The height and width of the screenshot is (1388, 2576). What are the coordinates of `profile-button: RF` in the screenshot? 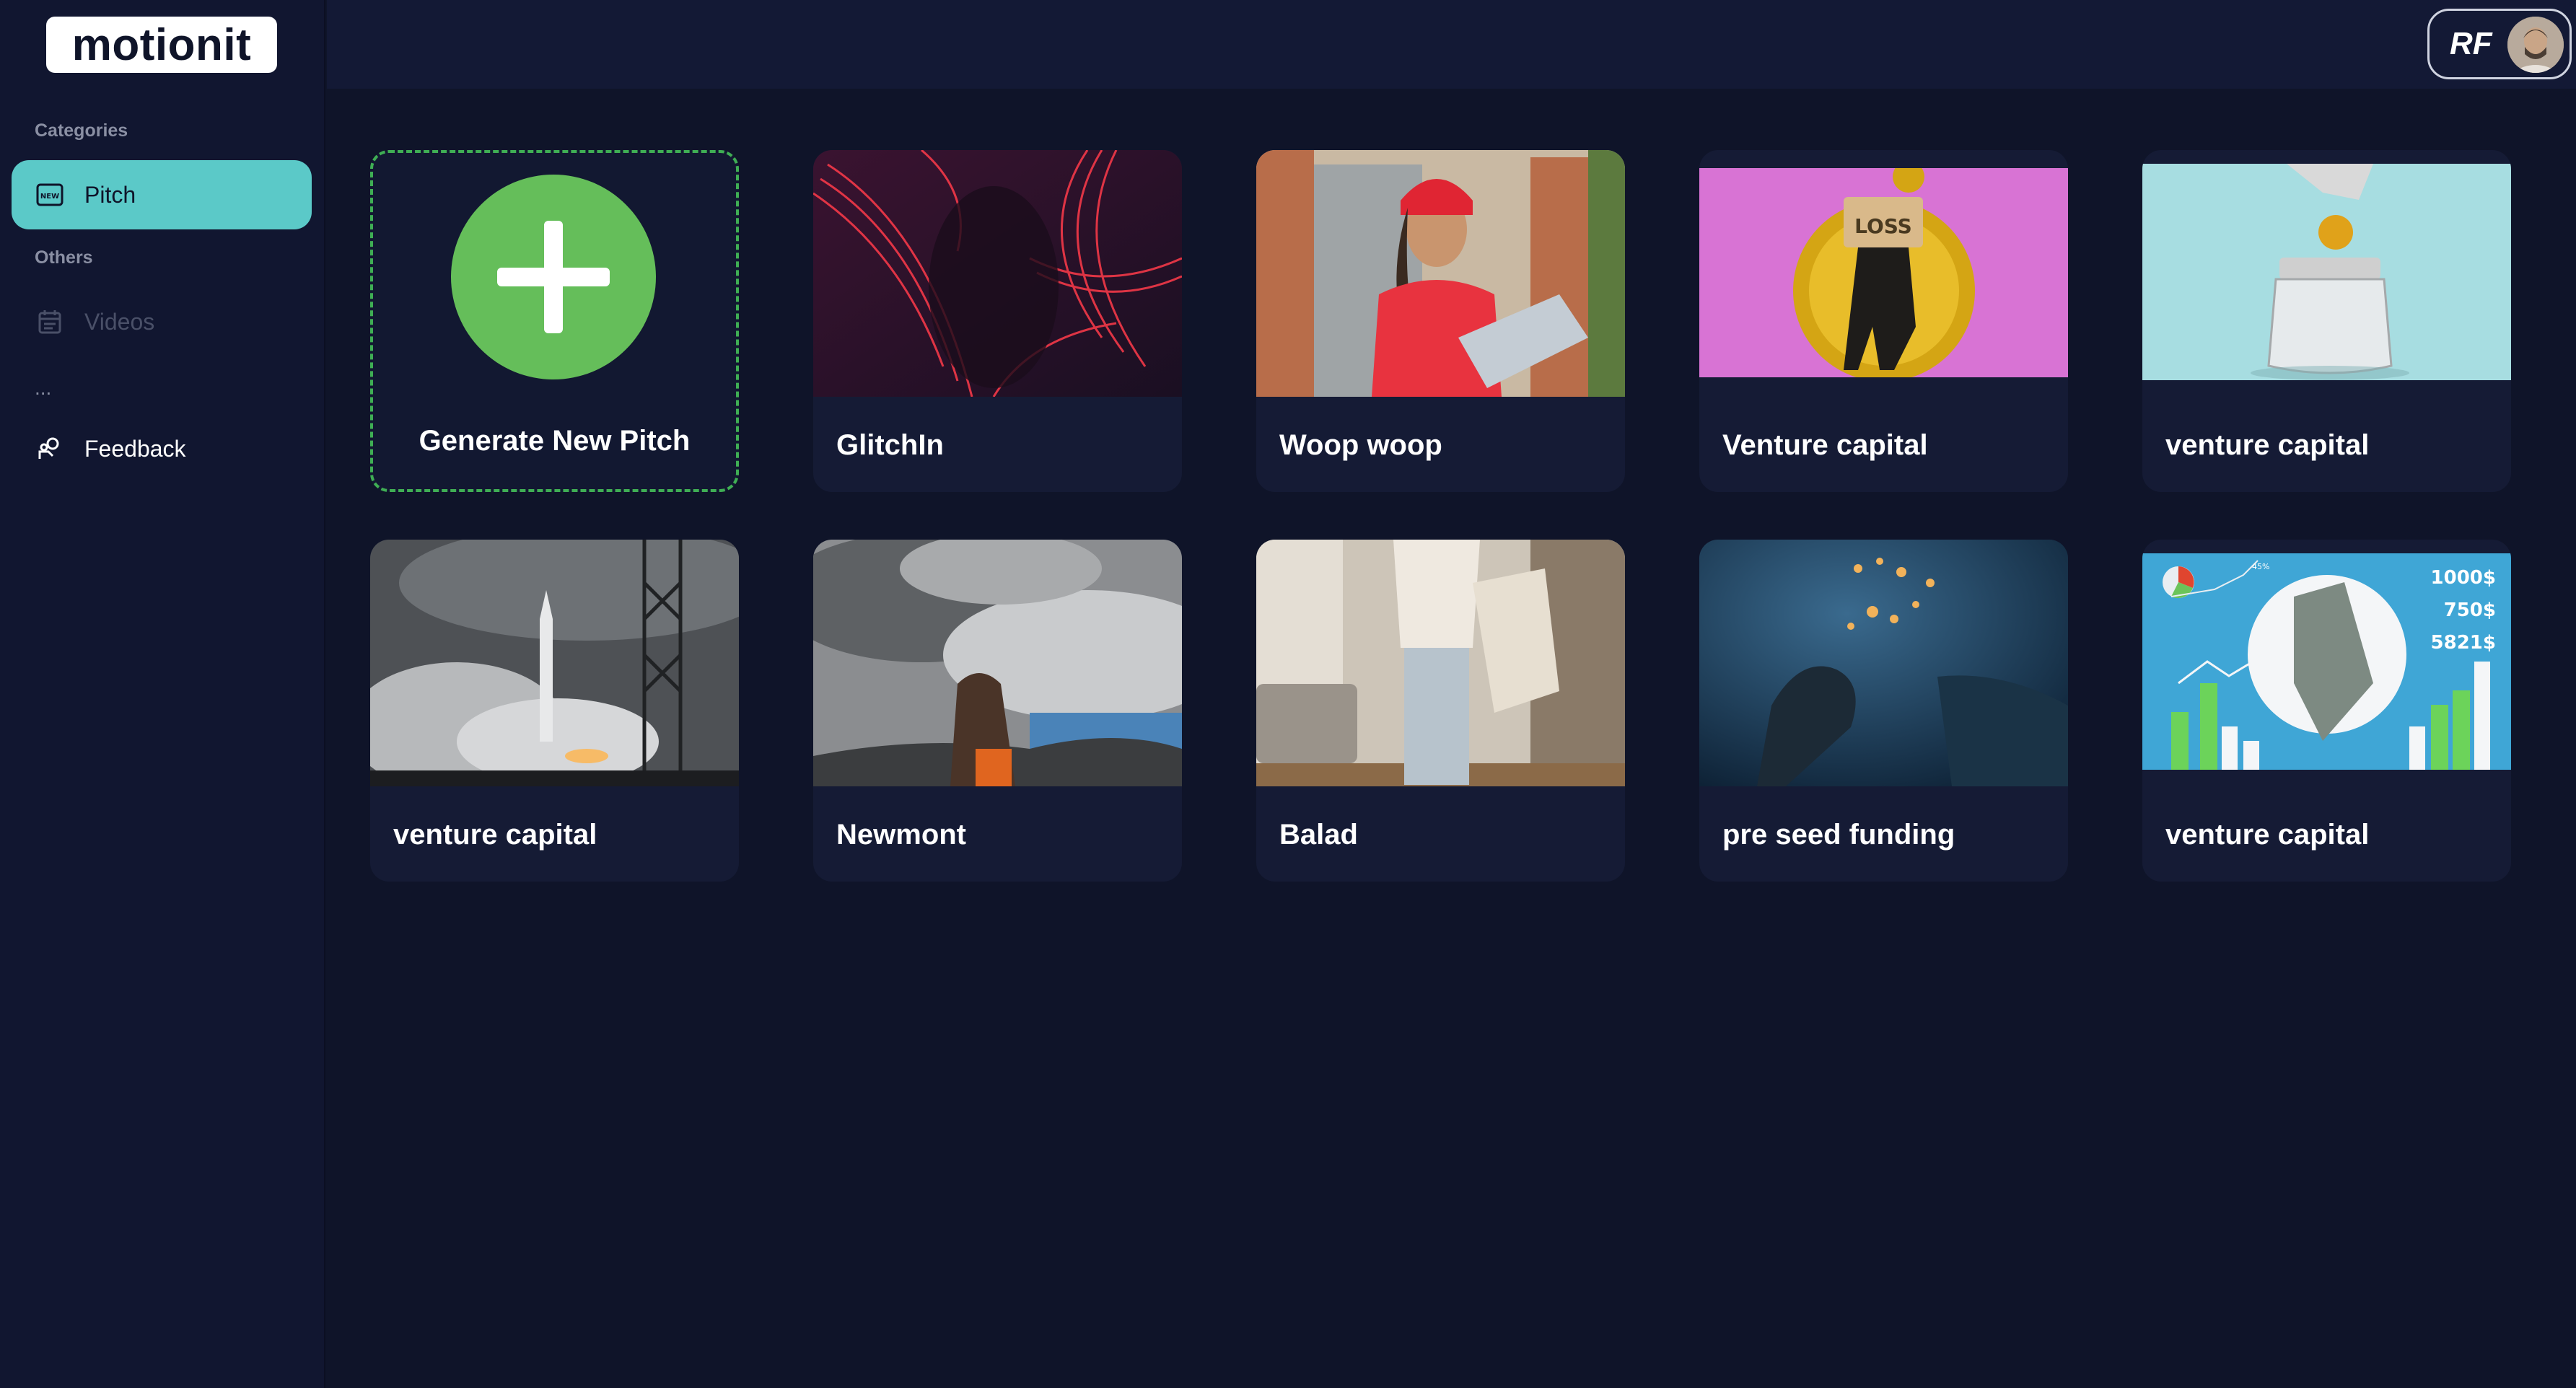 It's located at (2499, 44).